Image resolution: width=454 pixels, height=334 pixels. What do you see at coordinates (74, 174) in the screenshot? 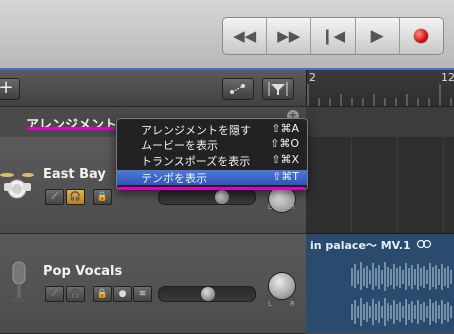
I see `track-name: East Bay` at bounding box center [74, 174].